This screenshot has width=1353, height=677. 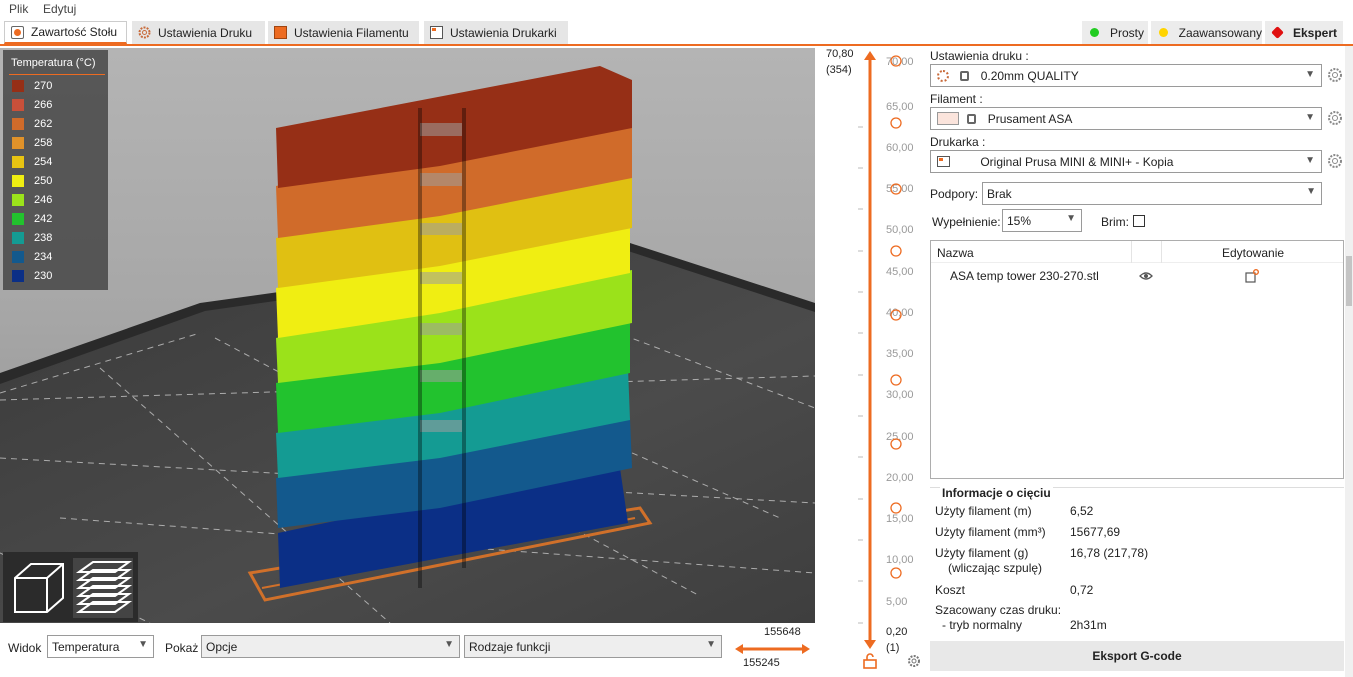 I want to click on select-value: 0.20mm QUALITY, so click(x=1029, y=76).